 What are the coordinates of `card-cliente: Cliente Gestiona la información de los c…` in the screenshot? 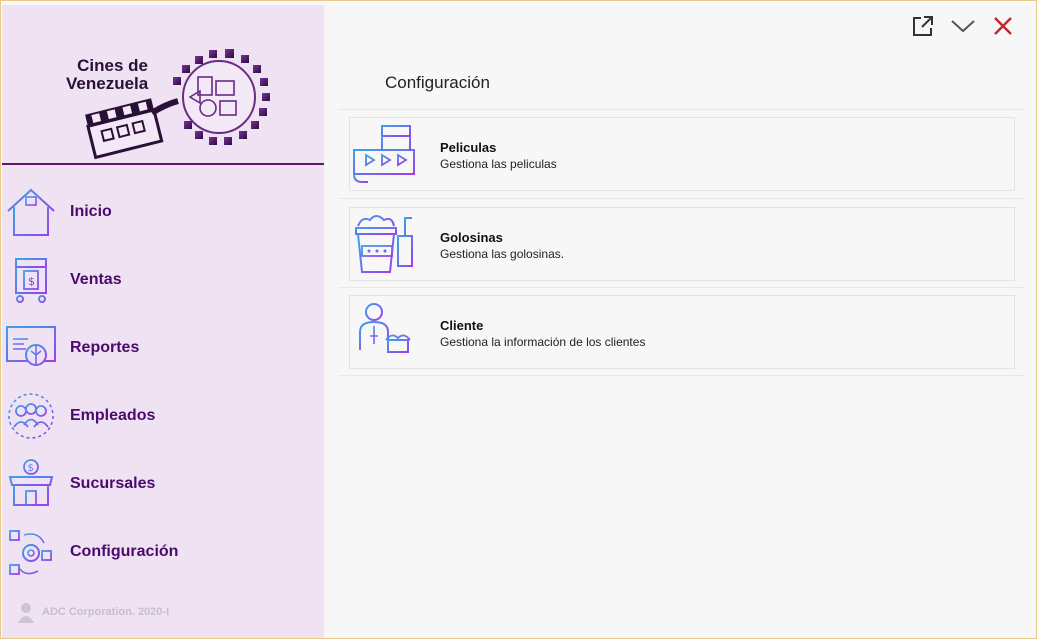 It's located at (682, 332).